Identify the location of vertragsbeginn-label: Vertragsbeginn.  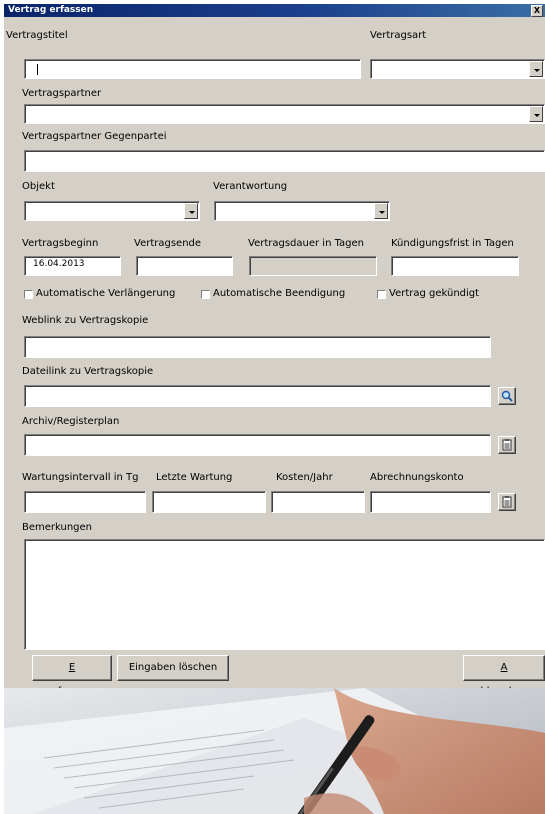
(60, 243).